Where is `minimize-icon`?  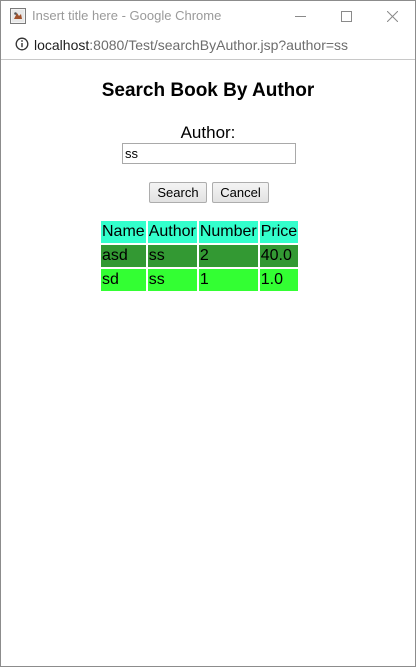 minimize-icon is located at coordinates (300, 16).